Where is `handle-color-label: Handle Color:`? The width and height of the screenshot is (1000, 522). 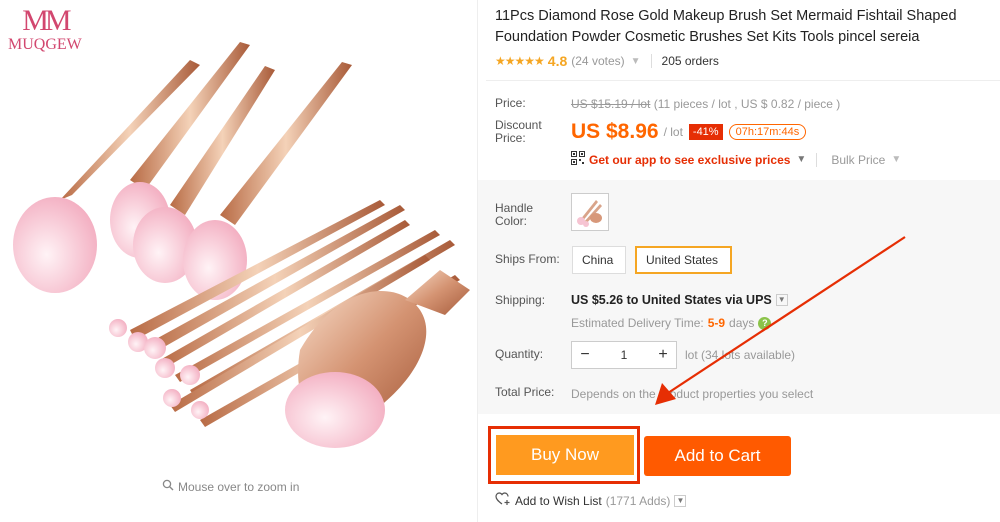
handle-color-label: Handle Color: is located at coordinates (514, 215).